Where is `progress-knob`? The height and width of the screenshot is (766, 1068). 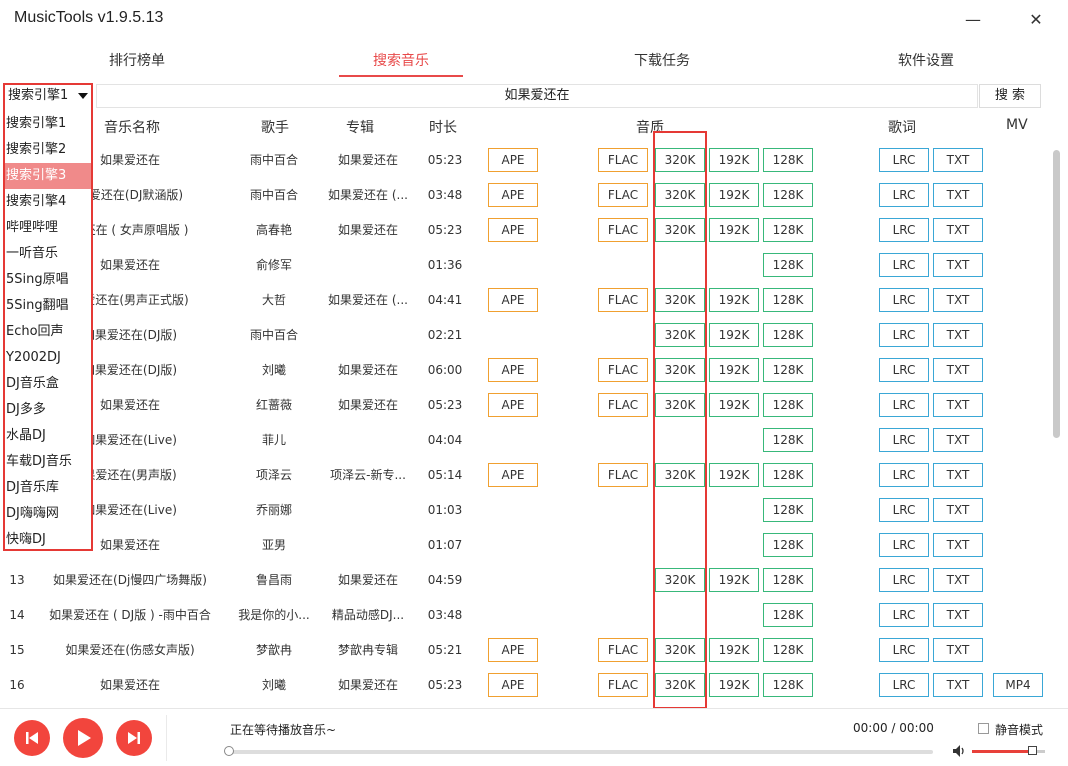
progress-knob is located at coordinates (229, 751).